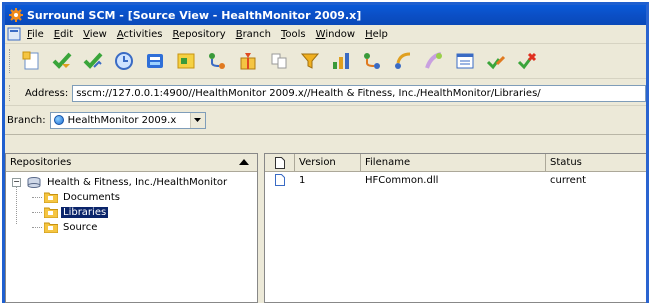 The width and height of the screenshot is (651, 305). What do you see at coordinates (35, 34) in the screenshot?
I see `menu-file: File` at bounding box center [35, 34].